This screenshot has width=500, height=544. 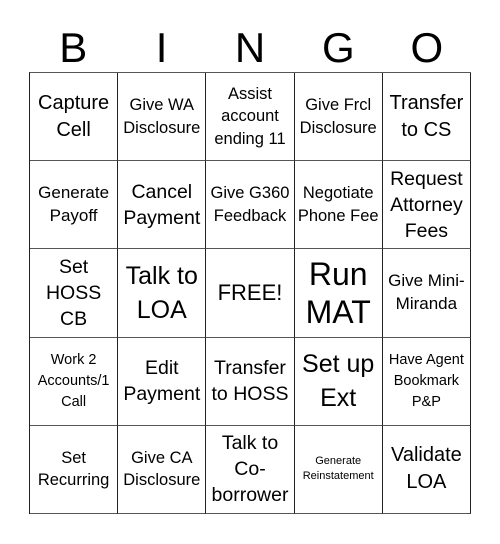 I want to click on cell-label: Transfer to HOSS, so click(x=250, y=381).